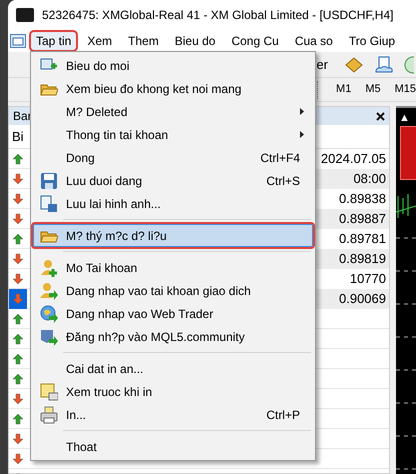 The height and width of the screenshot is (474, 416). I want to click on user-login-icon, so click(49, 291).